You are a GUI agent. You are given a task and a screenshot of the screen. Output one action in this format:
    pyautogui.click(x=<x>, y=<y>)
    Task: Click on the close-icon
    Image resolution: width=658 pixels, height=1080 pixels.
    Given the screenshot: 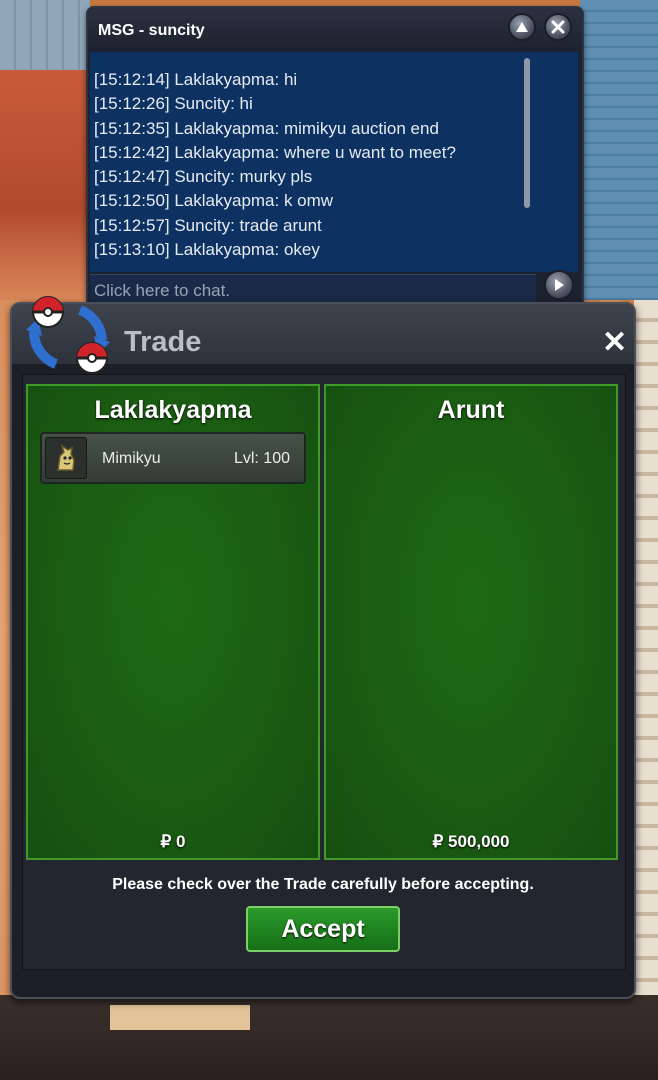 What is the action you would take?
    pyautogui.click(x=558, y=27)
    